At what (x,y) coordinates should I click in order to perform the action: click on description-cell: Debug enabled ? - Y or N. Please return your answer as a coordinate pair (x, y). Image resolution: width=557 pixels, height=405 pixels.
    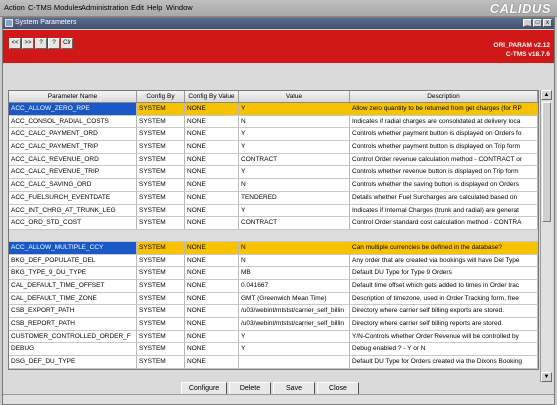
    Looking at the image, I should click on (444, 349).